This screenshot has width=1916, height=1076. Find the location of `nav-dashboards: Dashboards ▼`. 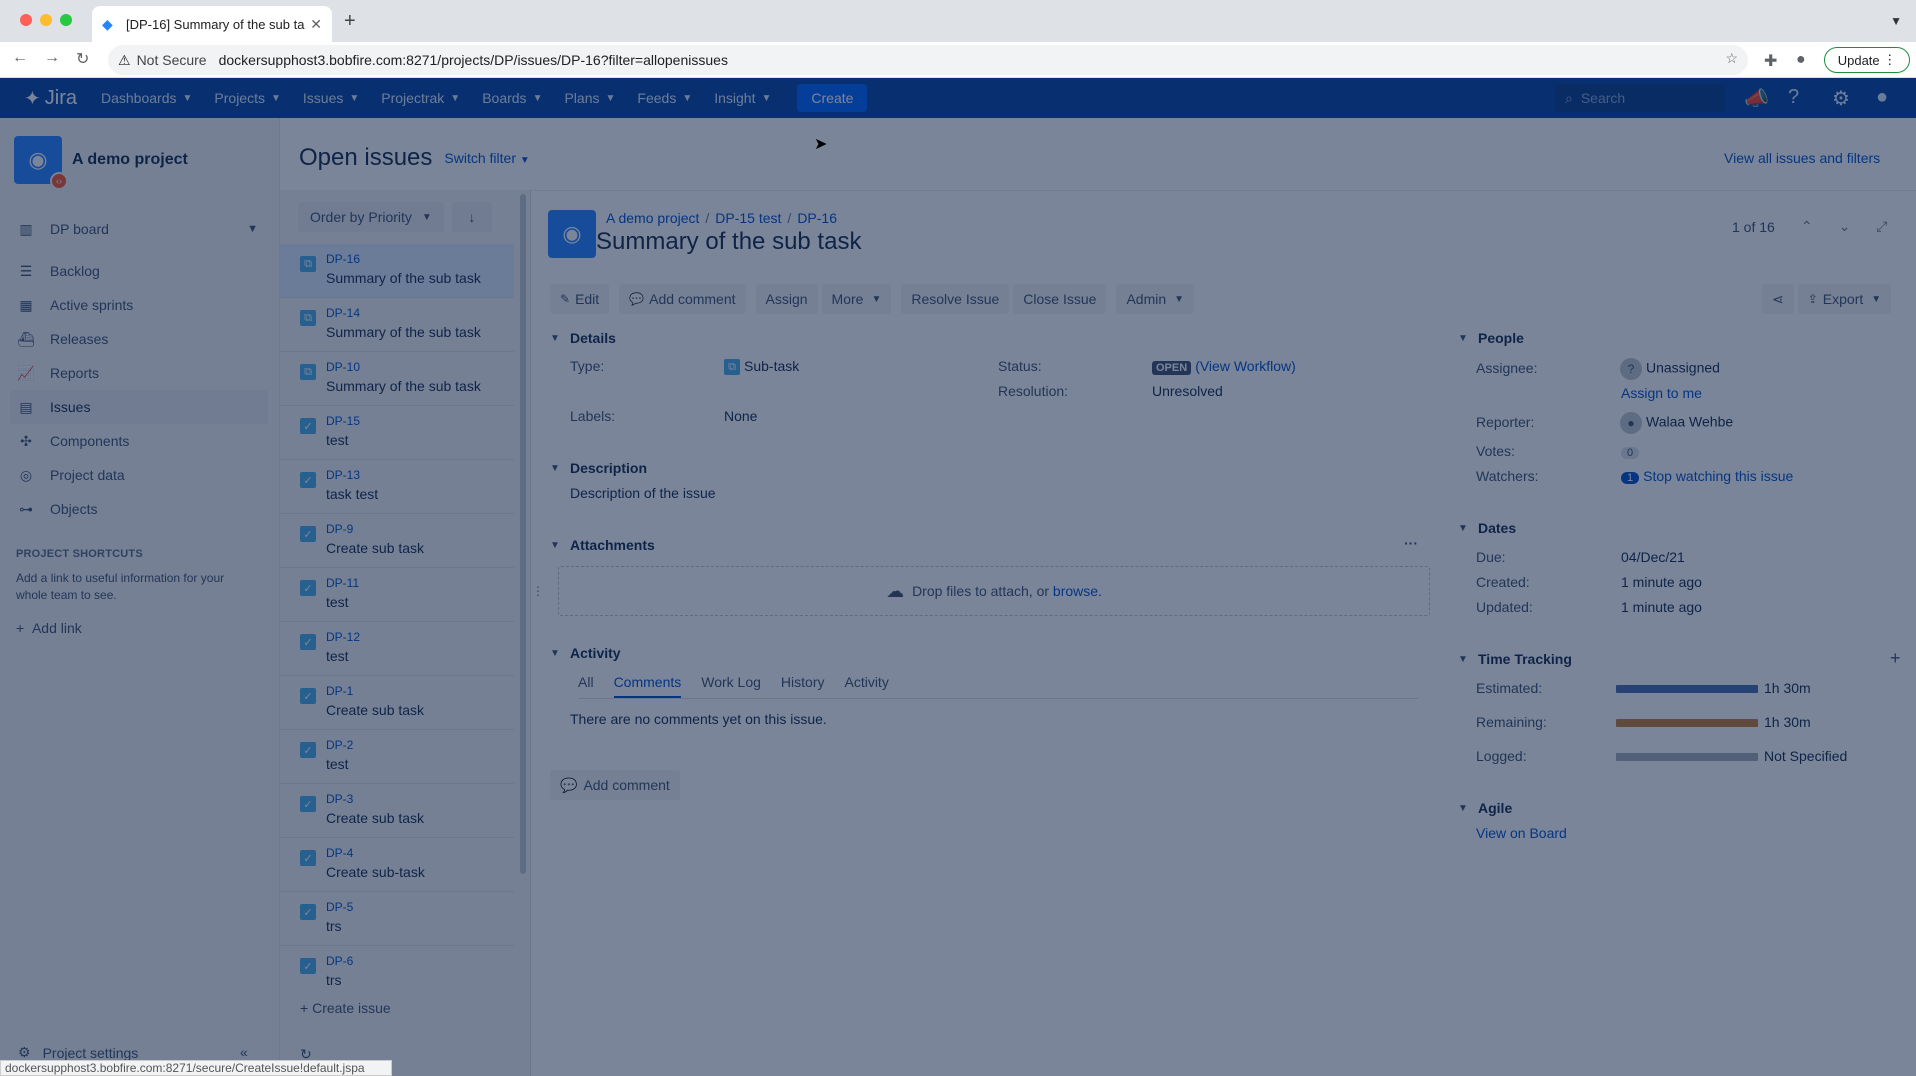

nav-dashboards: Dashboards ▼ is located at coordinates (146, 98).